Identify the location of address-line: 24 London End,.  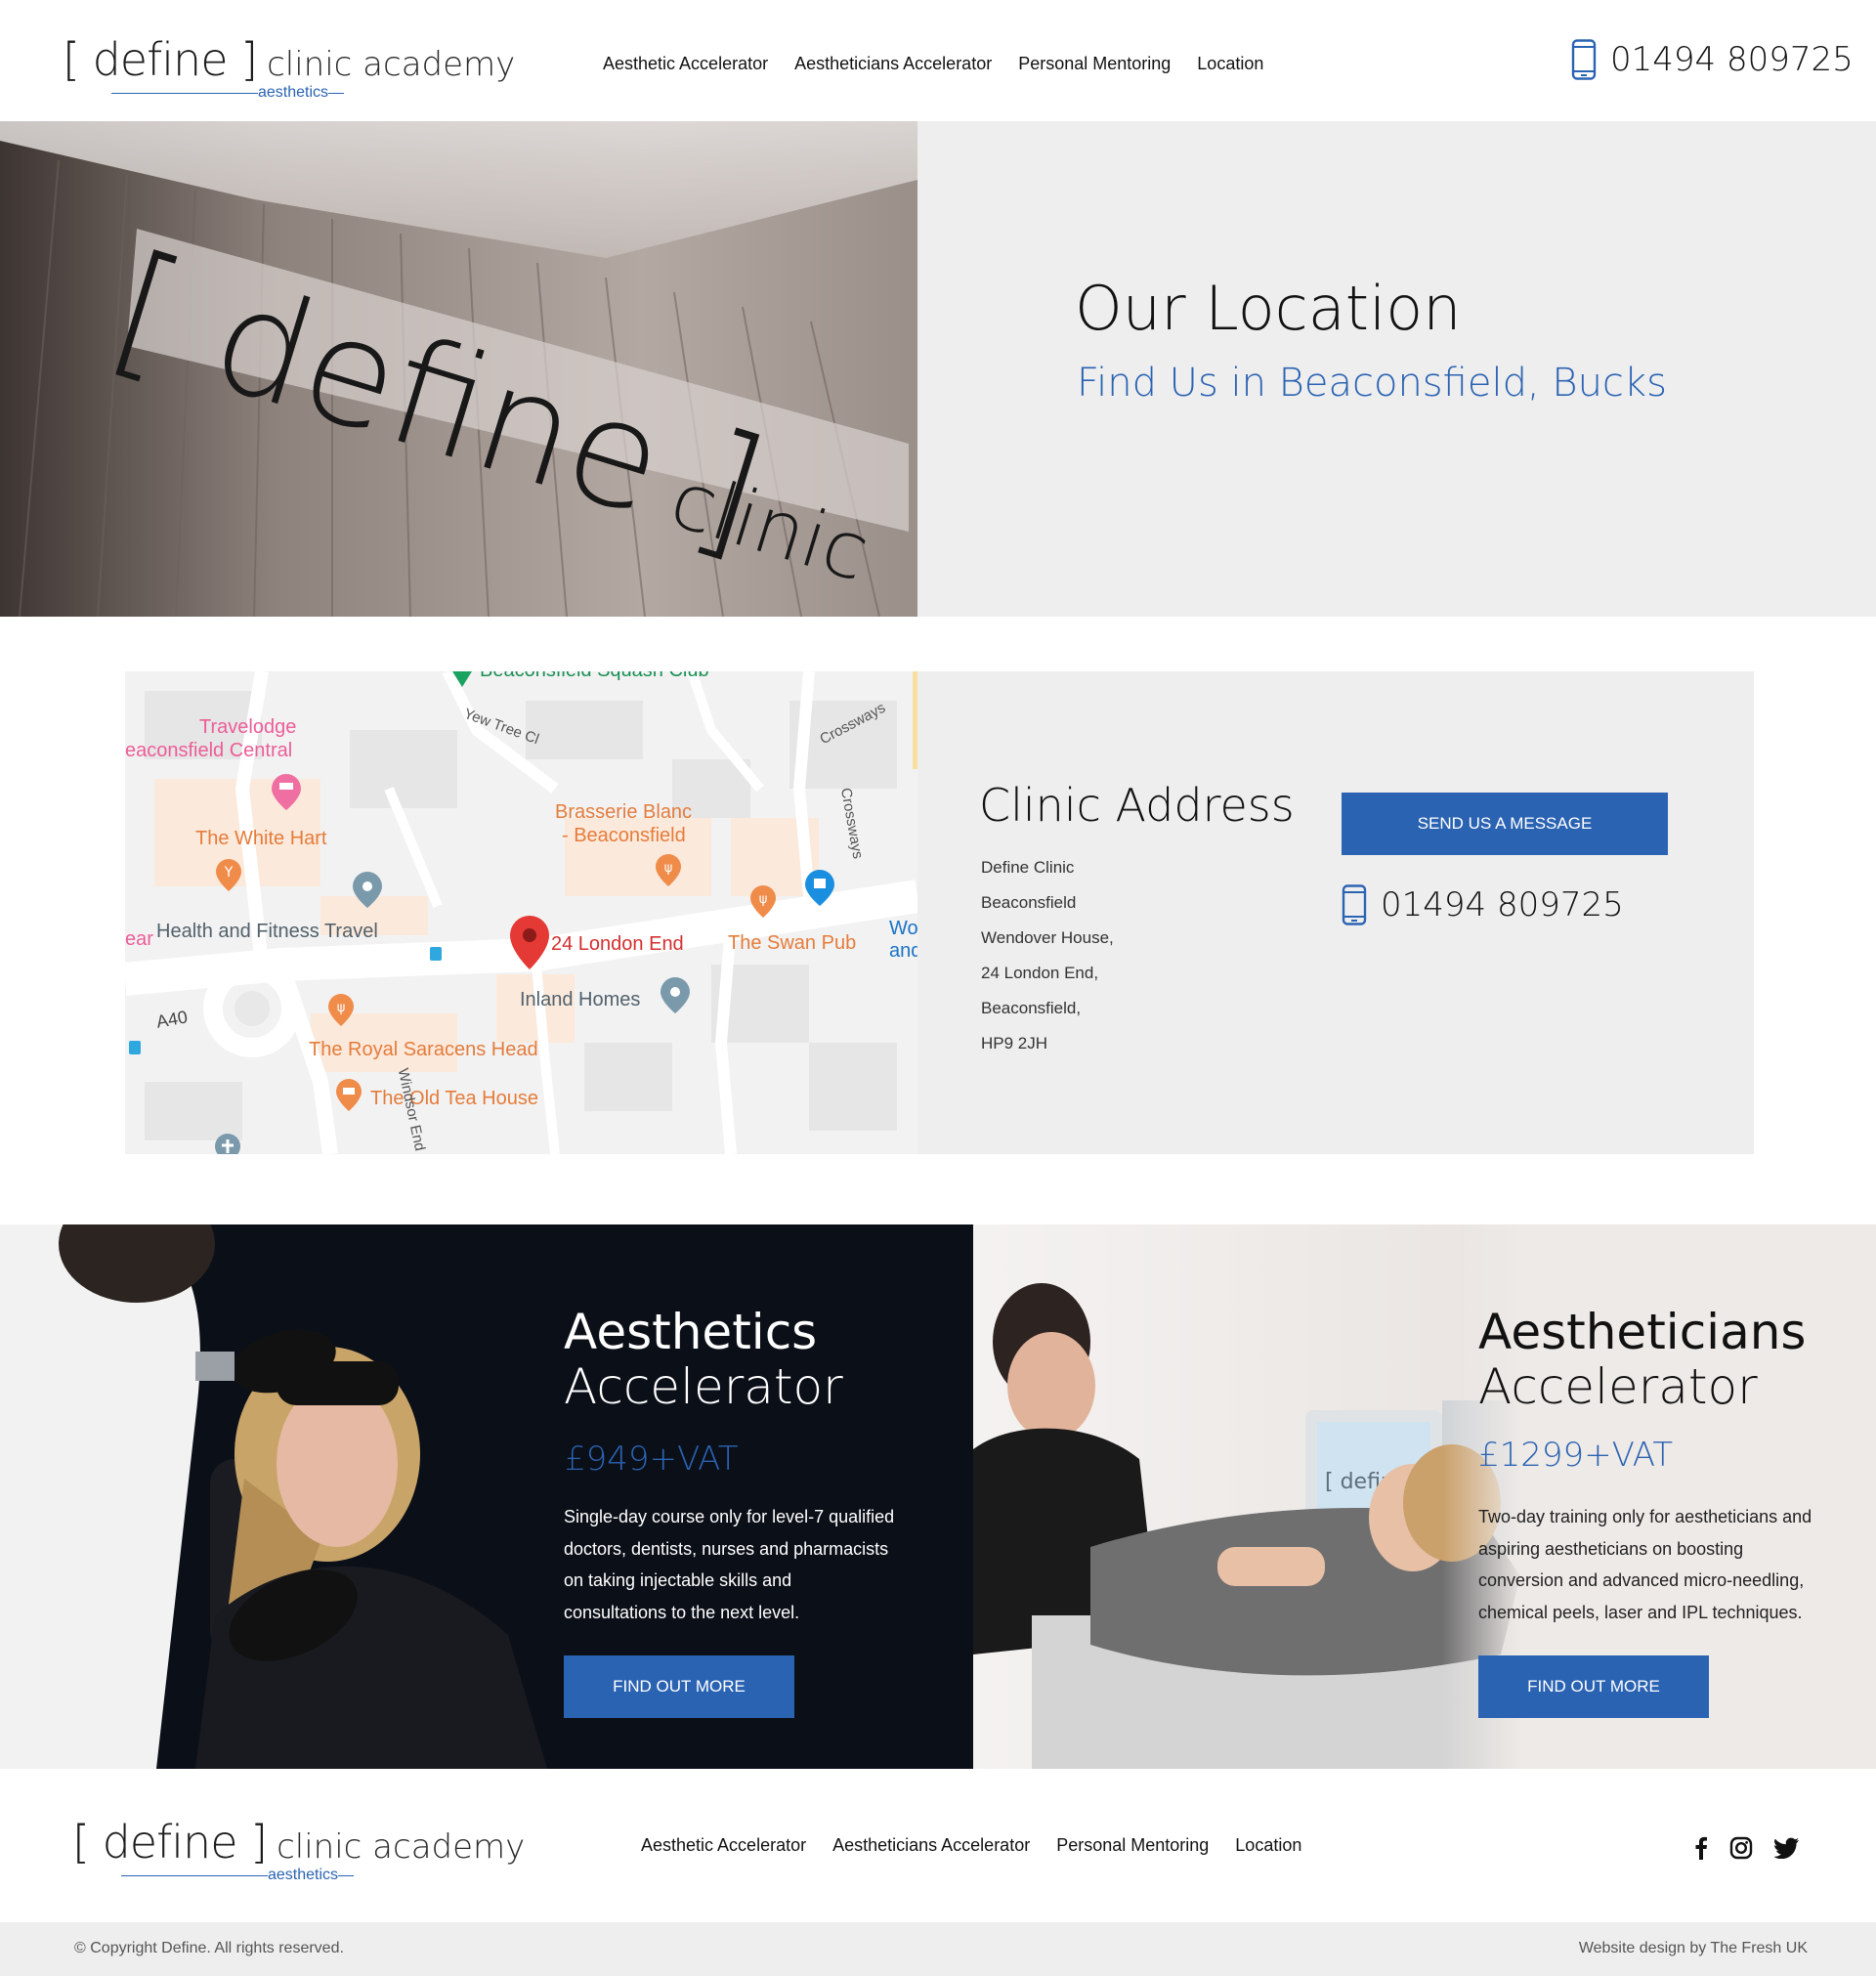
(1040, 973).